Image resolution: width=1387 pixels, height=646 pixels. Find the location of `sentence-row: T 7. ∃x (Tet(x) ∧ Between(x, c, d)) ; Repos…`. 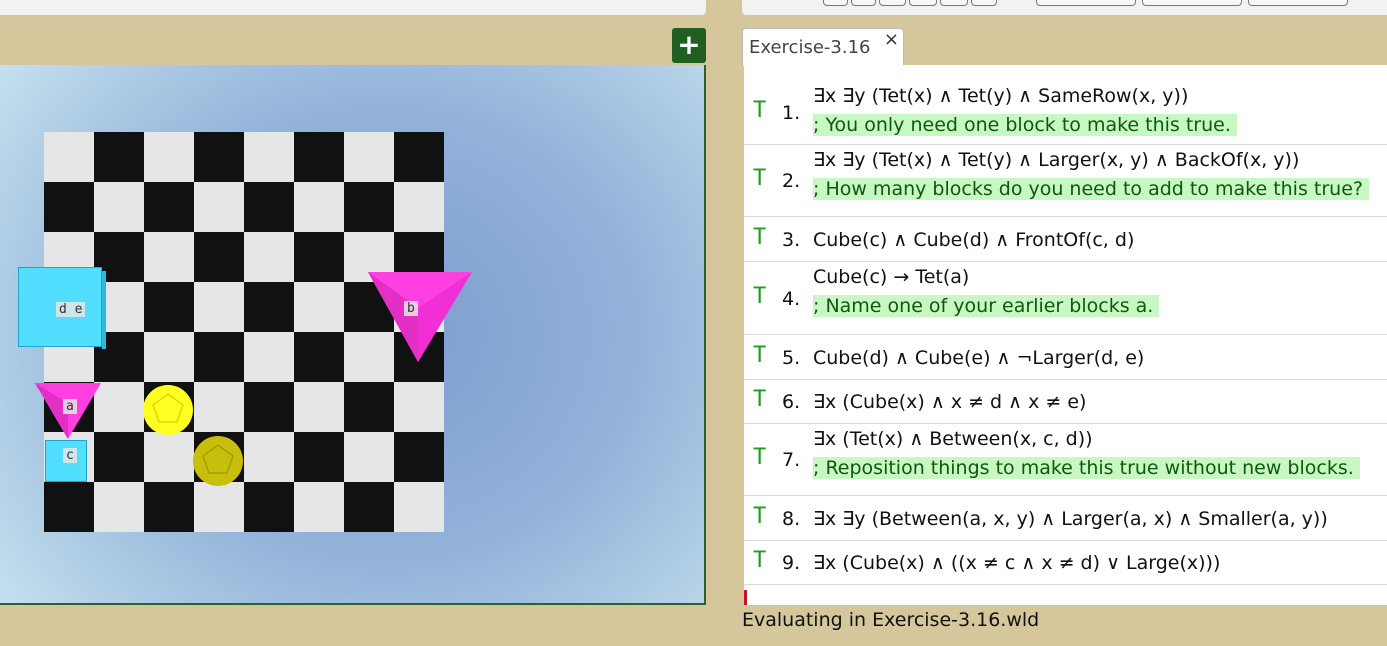

sentence-row: T 7. ∃x (Tet(x) ∧ Between(x, c, d)) ; Repos… is located at coordinates (1065, 460).